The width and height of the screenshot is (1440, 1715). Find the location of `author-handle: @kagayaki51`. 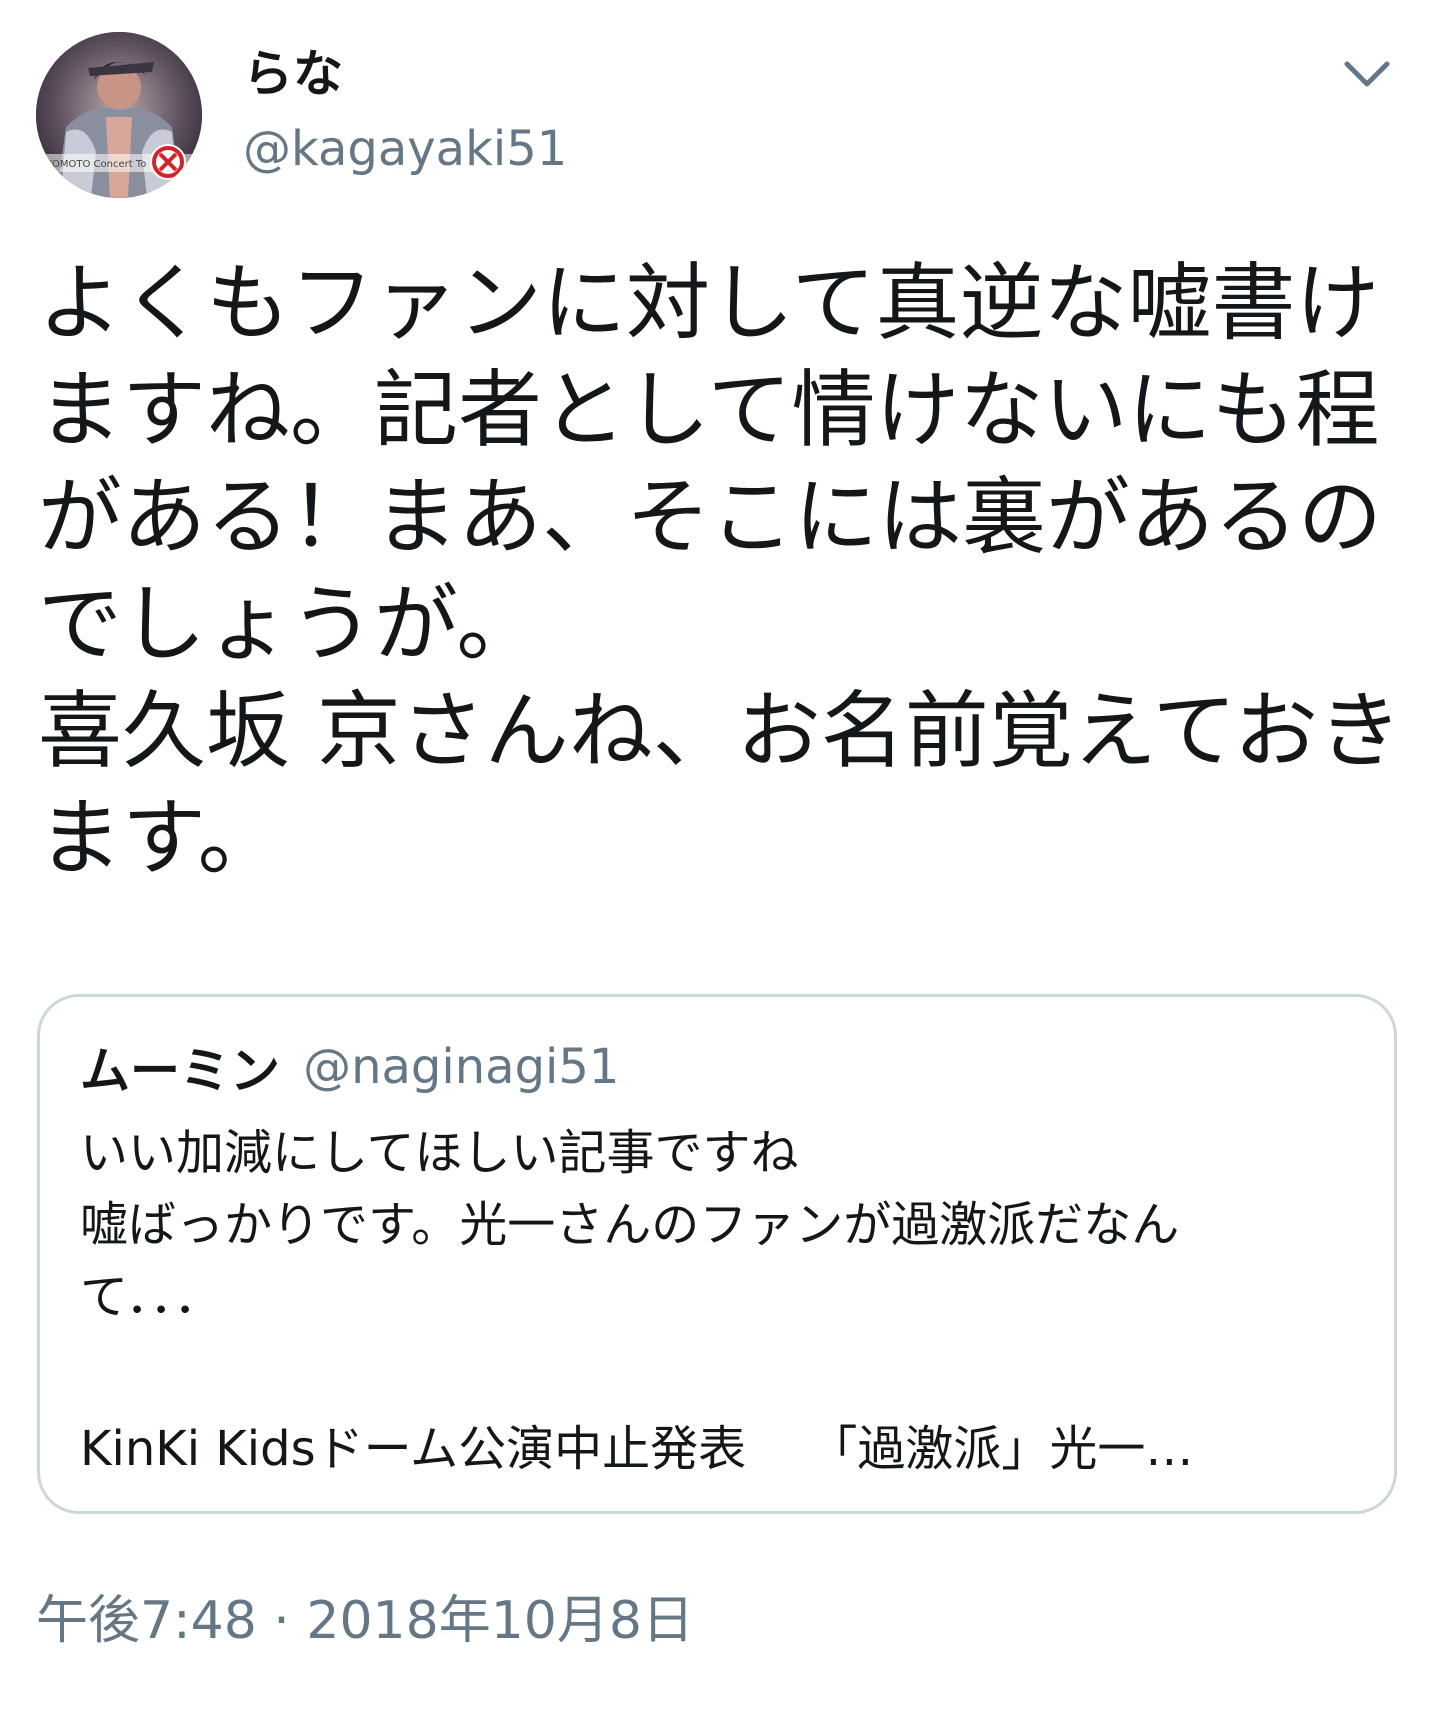

author-handle: @kagayaki51 is located at coordinates (405, 149).